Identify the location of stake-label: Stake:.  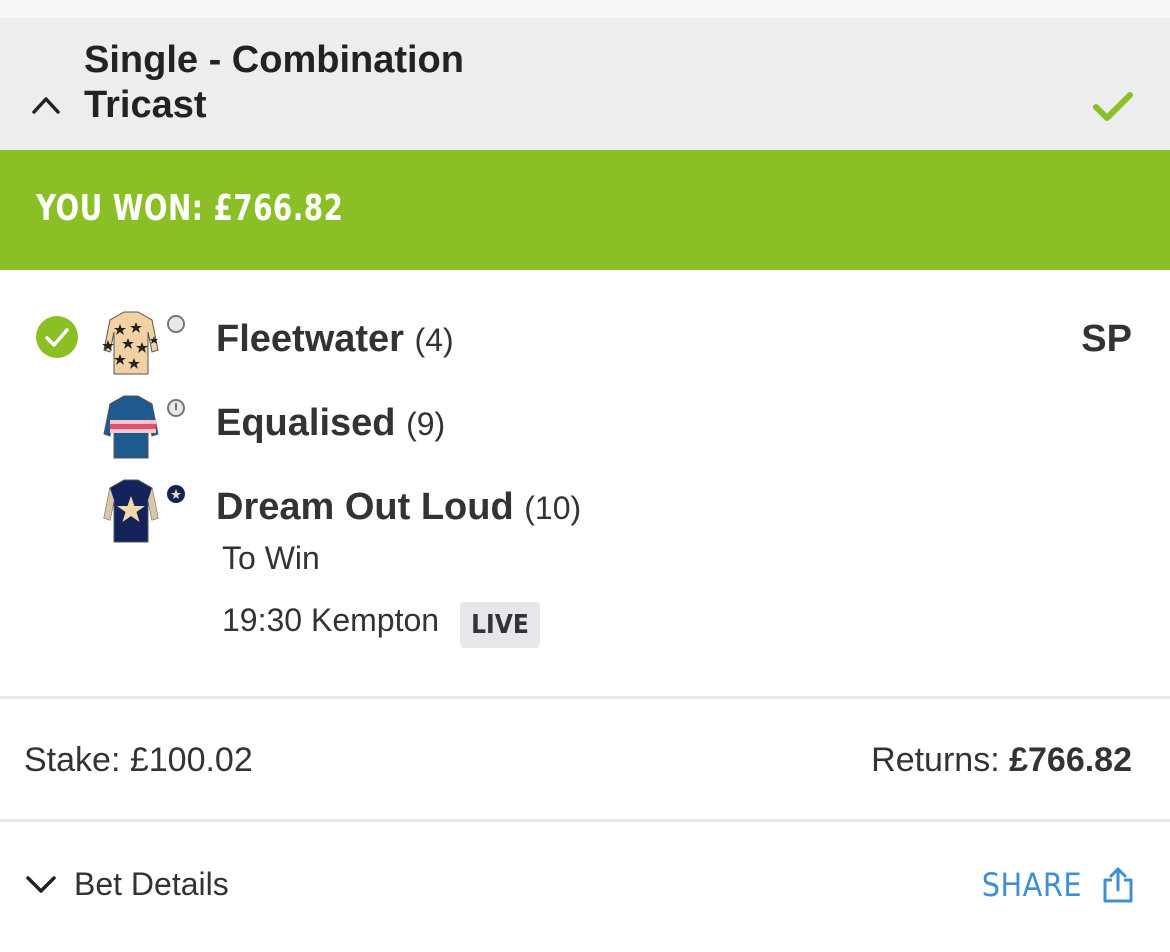
(72, 760).